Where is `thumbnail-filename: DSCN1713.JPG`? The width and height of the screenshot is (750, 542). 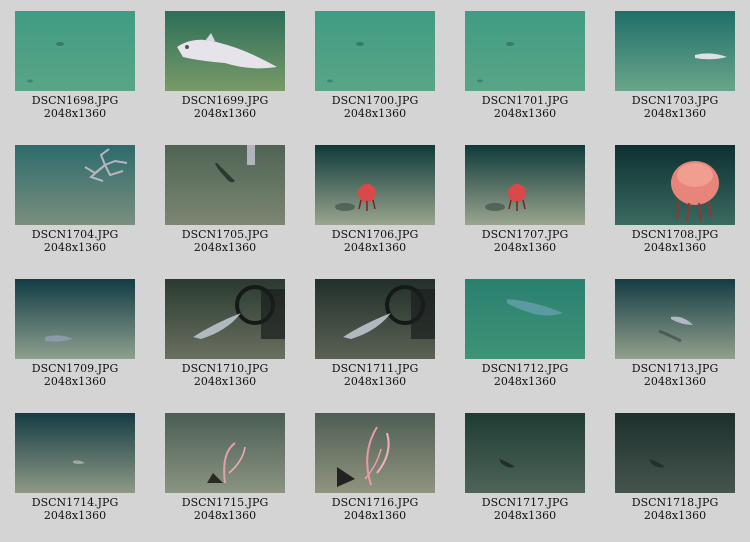
thumbnail-filename: DSCN1713.JPG is located at coordinates (675, 368).